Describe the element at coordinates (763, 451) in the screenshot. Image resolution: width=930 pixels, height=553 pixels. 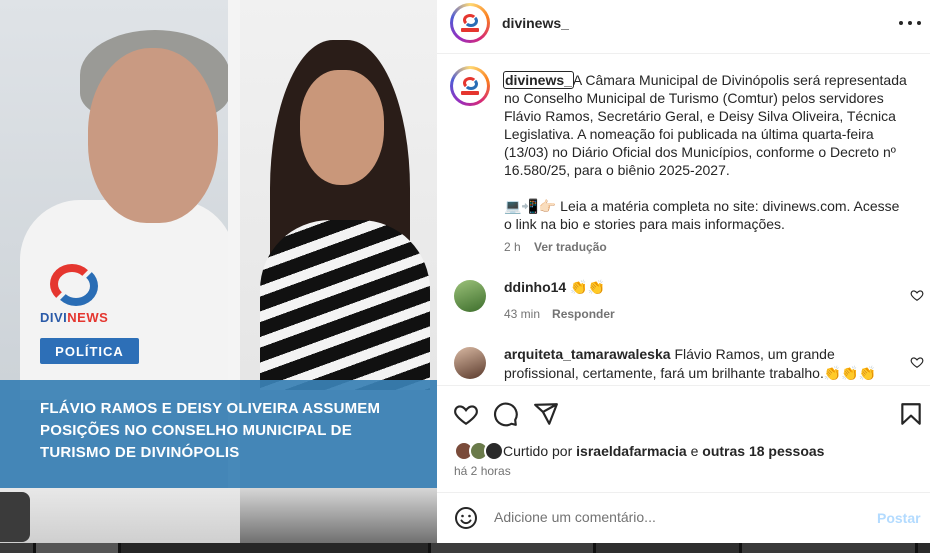
I see `likes-others: outras 18 pessoas` at that location.